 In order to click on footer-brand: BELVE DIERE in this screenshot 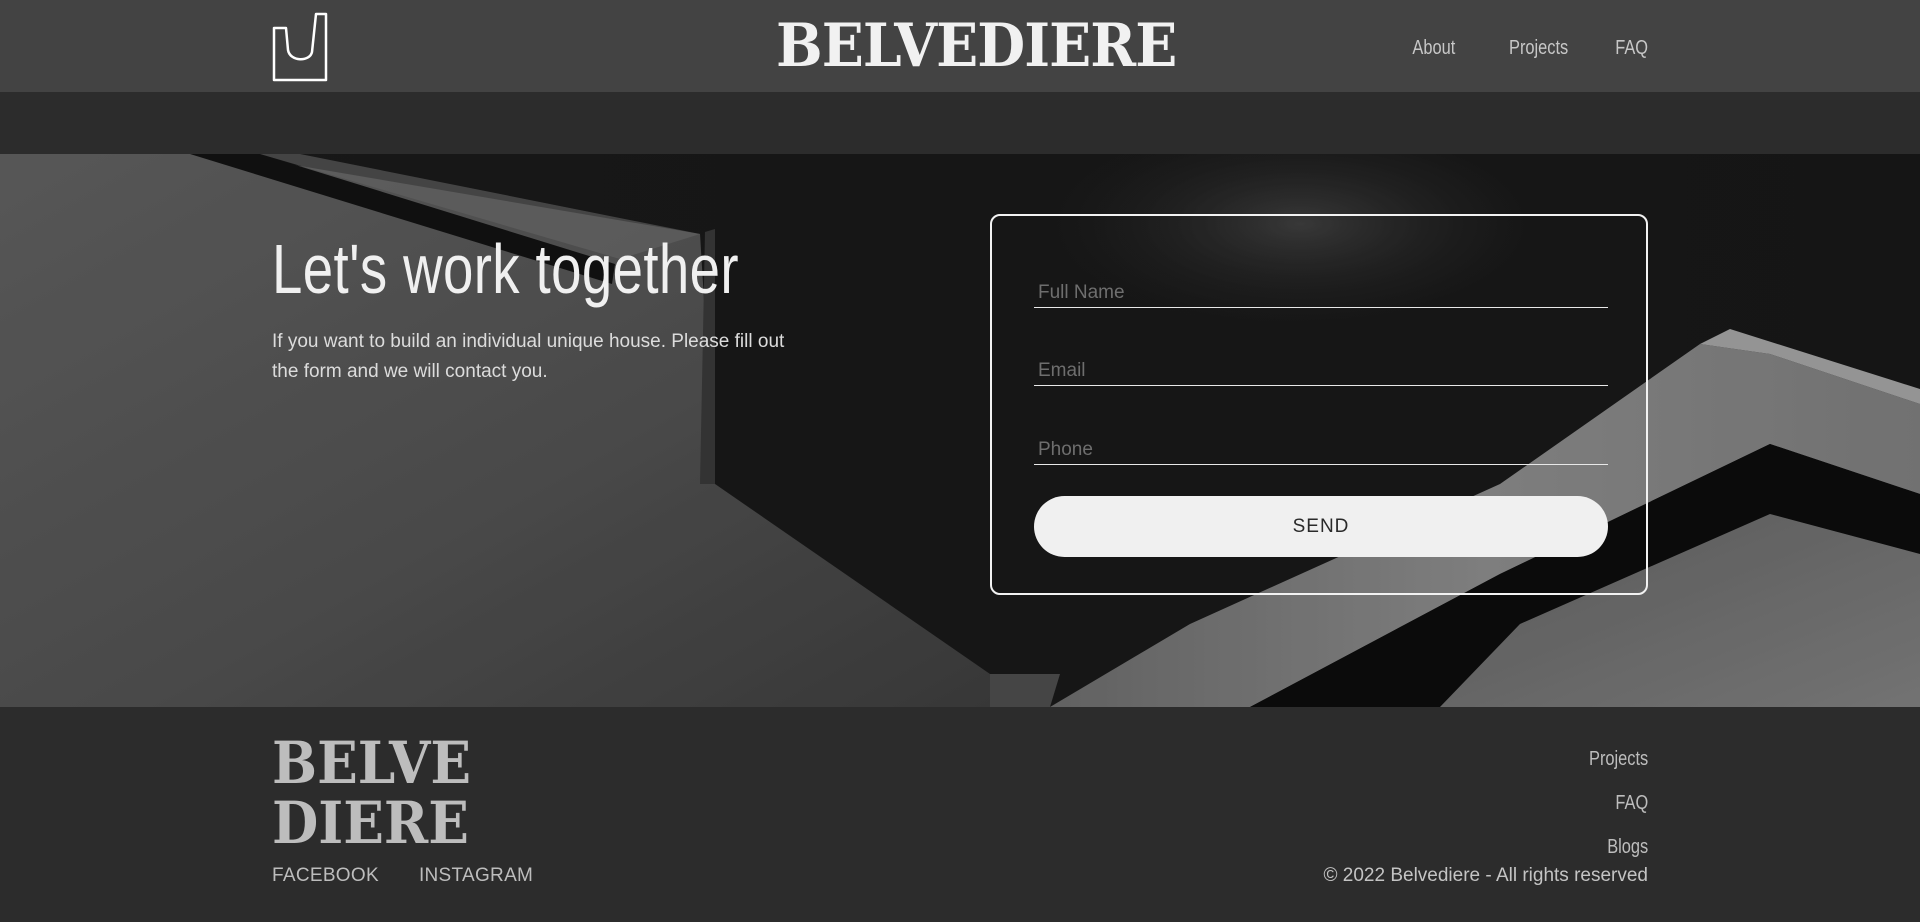, I will do `click(371, 793)`.